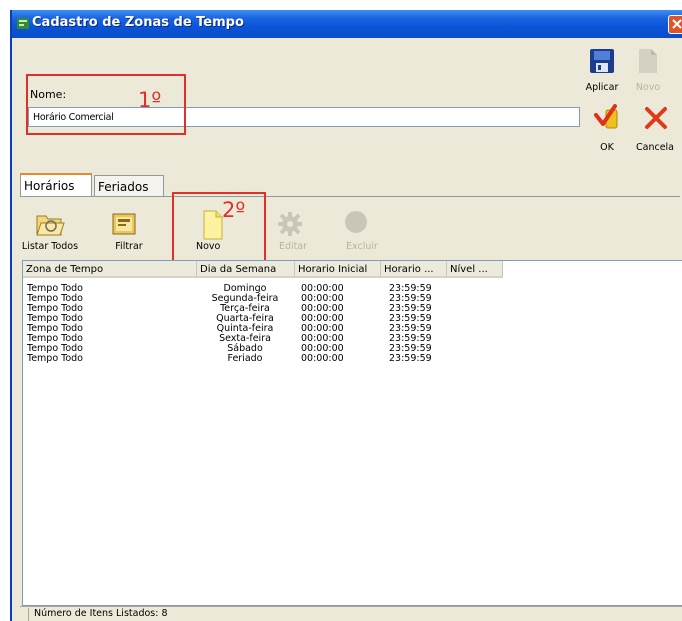  I want to click on cell-inicial: 00:00:00, so click(322, 358).